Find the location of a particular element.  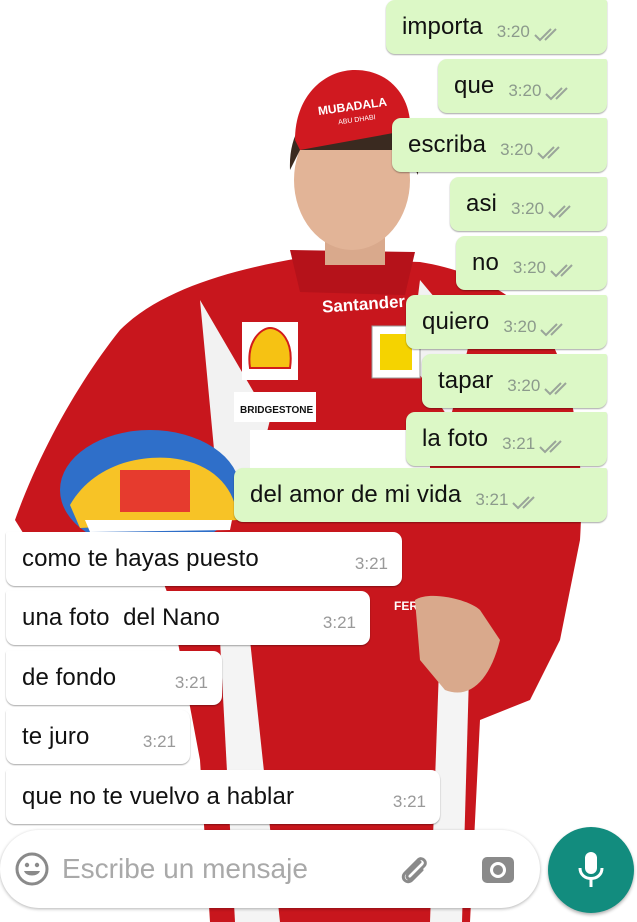

message-text: de fondo is located at coordinates (69, 677).